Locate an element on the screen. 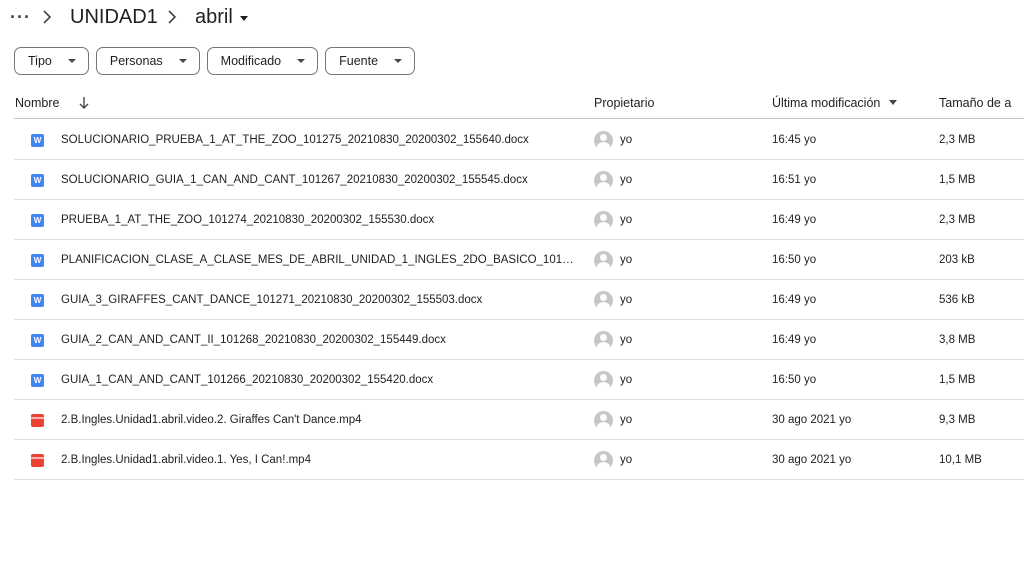 The image size is (1024, 563). file-modified: 16:45 yo is located at coordinates (794, 140).